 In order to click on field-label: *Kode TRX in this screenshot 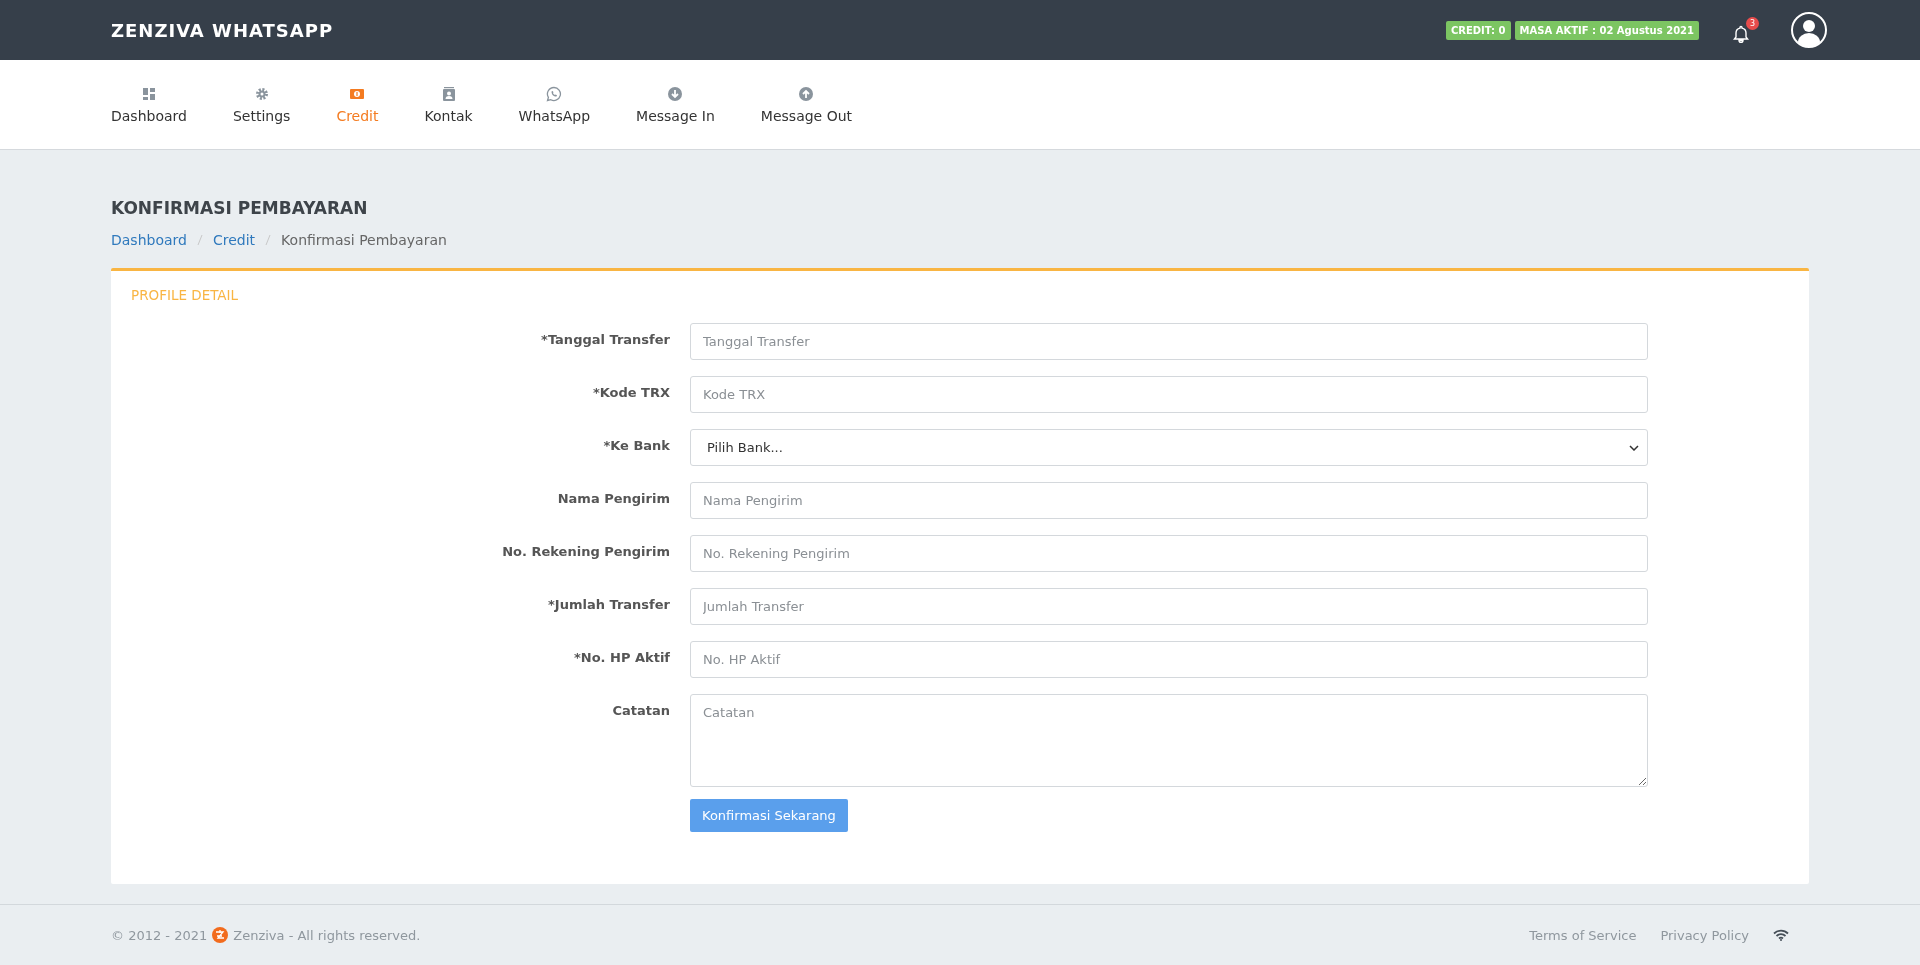, I will do `click(630, 392)`.